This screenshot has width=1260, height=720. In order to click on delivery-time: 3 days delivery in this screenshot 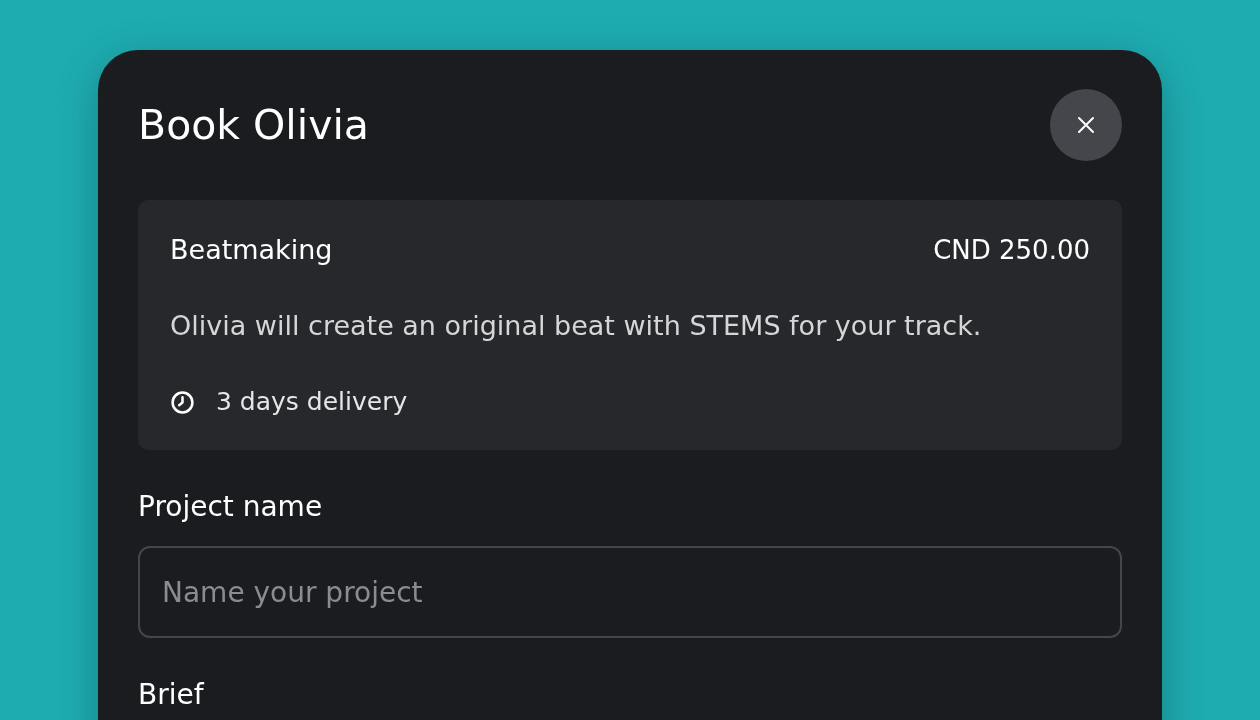, I will do `click(312, 402)`.